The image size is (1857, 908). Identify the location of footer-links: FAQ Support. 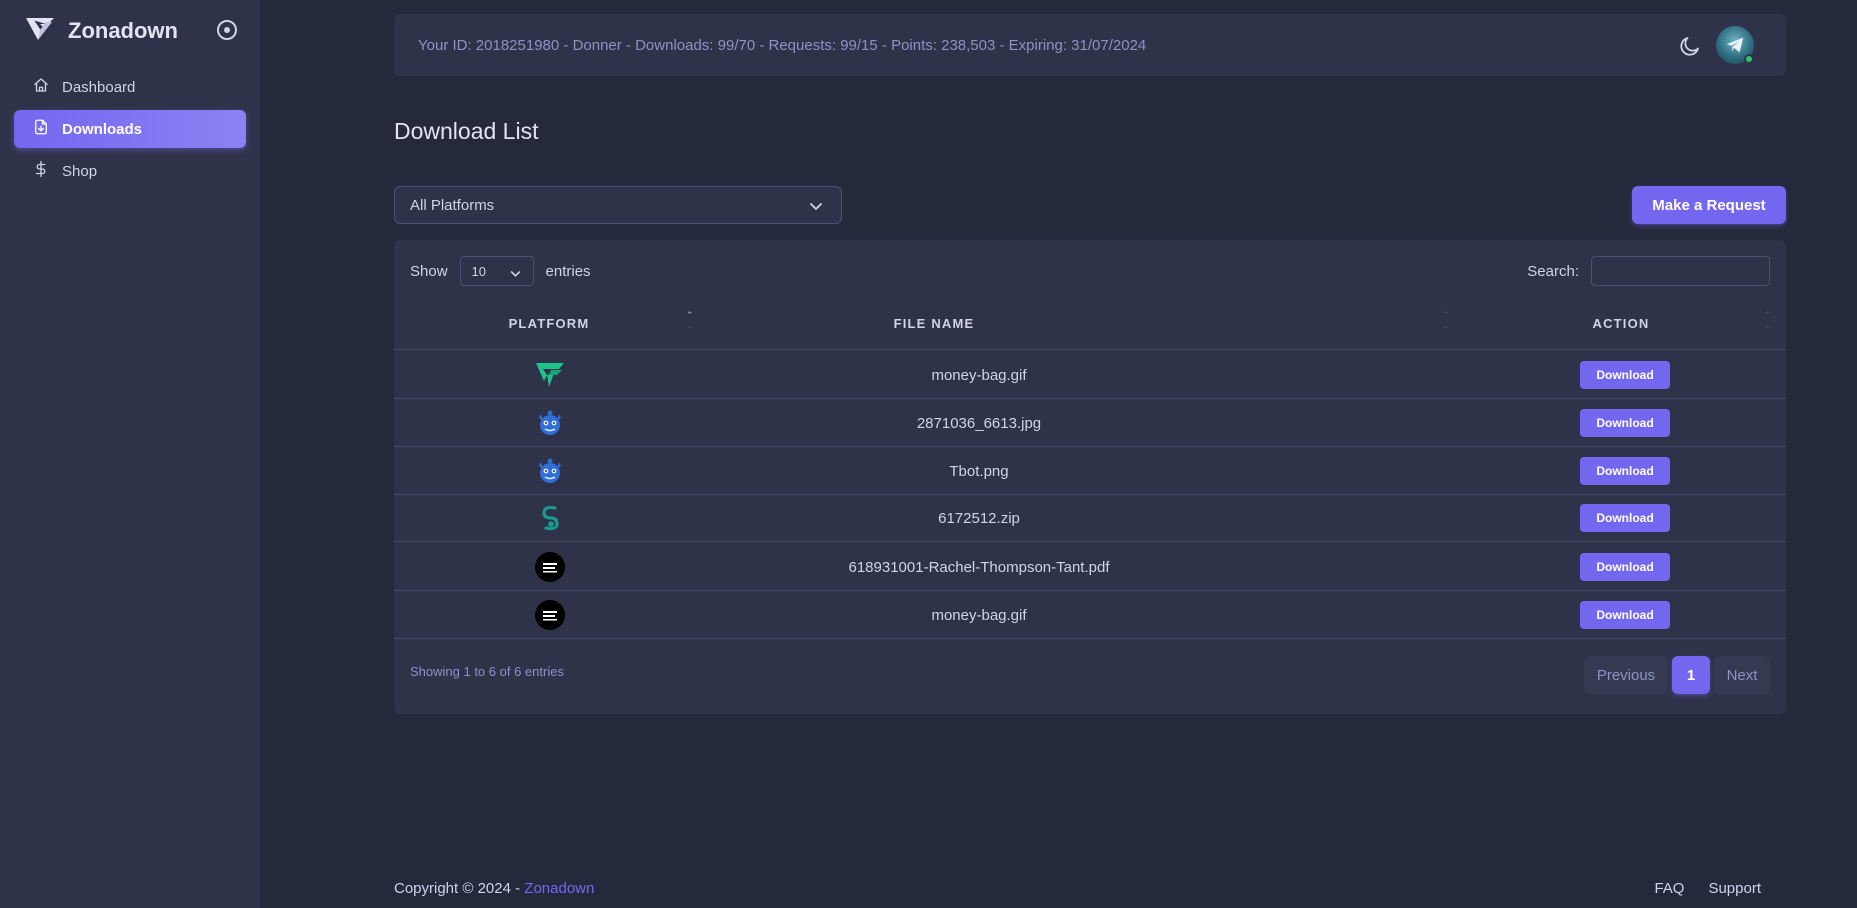
(1707, 888).